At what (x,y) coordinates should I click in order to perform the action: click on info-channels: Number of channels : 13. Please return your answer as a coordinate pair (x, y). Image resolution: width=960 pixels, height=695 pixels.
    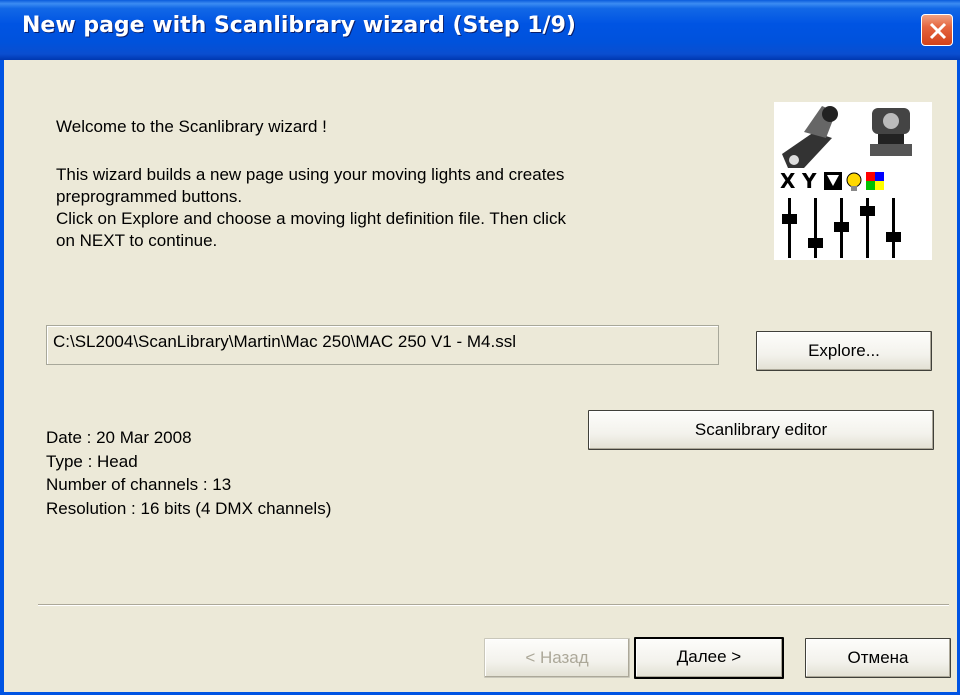
    Looking at the image, I should click on (139, 484).